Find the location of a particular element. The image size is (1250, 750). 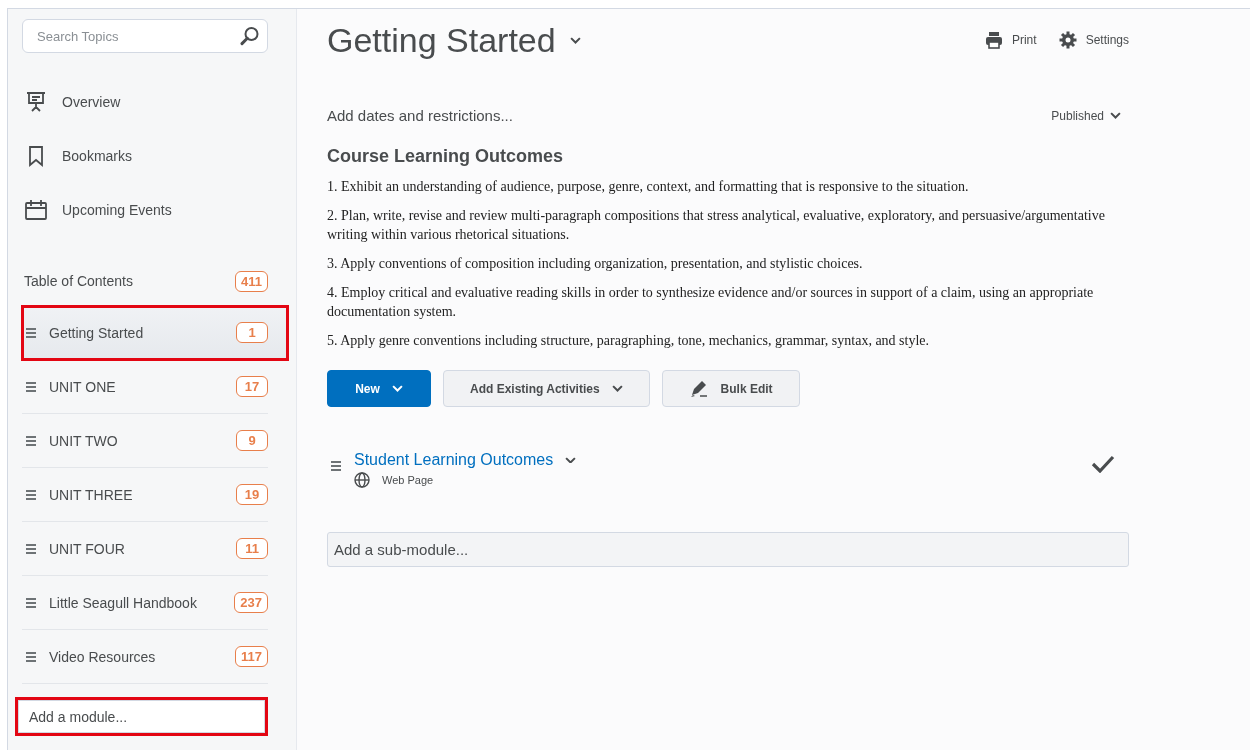

outcome-text: 5. Apply genre conventions including structure, paragraphing, tone, mechanics, grammar, syntax, and style. is located at coordinates (629, 341).